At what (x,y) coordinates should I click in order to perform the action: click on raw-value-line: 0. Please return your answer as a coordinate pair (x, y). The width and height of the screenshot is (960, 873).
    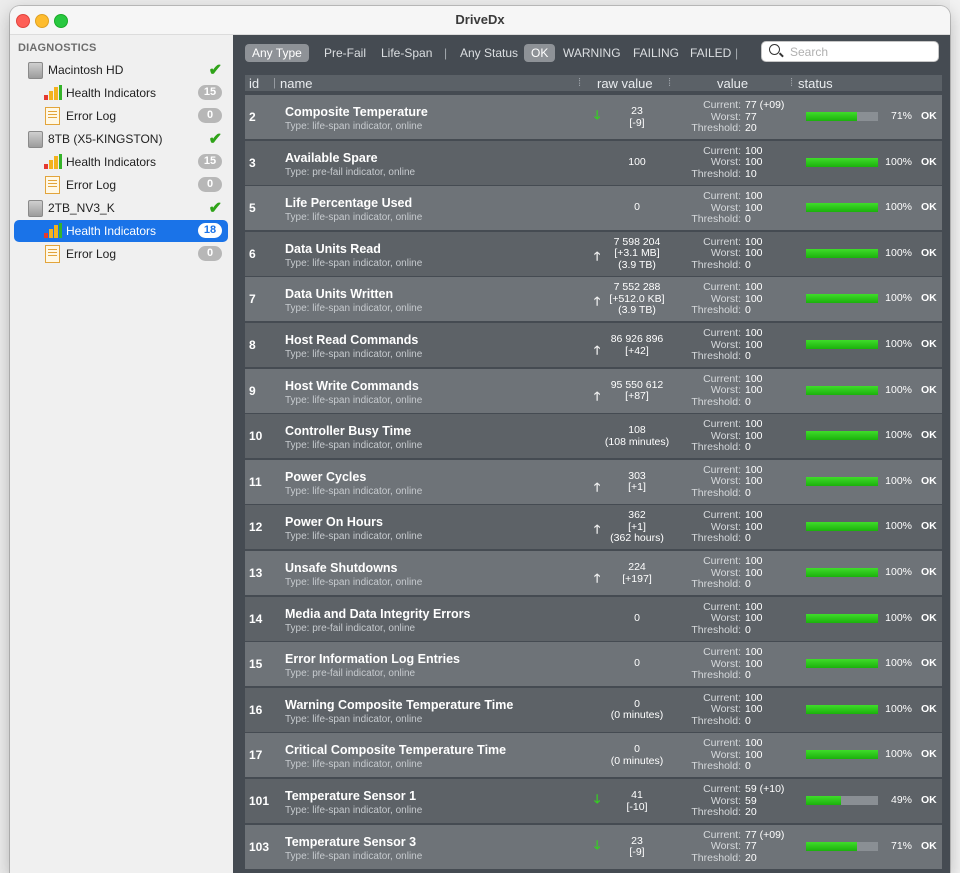
    Looking at the image, I should click on (637, 663).